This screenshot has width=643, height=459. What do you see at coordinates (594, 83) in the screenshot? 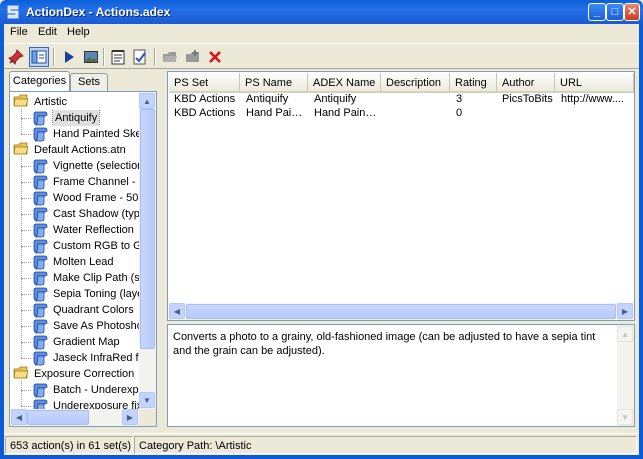
I see `column-header-url: URL` at bounding box center [594, 83].